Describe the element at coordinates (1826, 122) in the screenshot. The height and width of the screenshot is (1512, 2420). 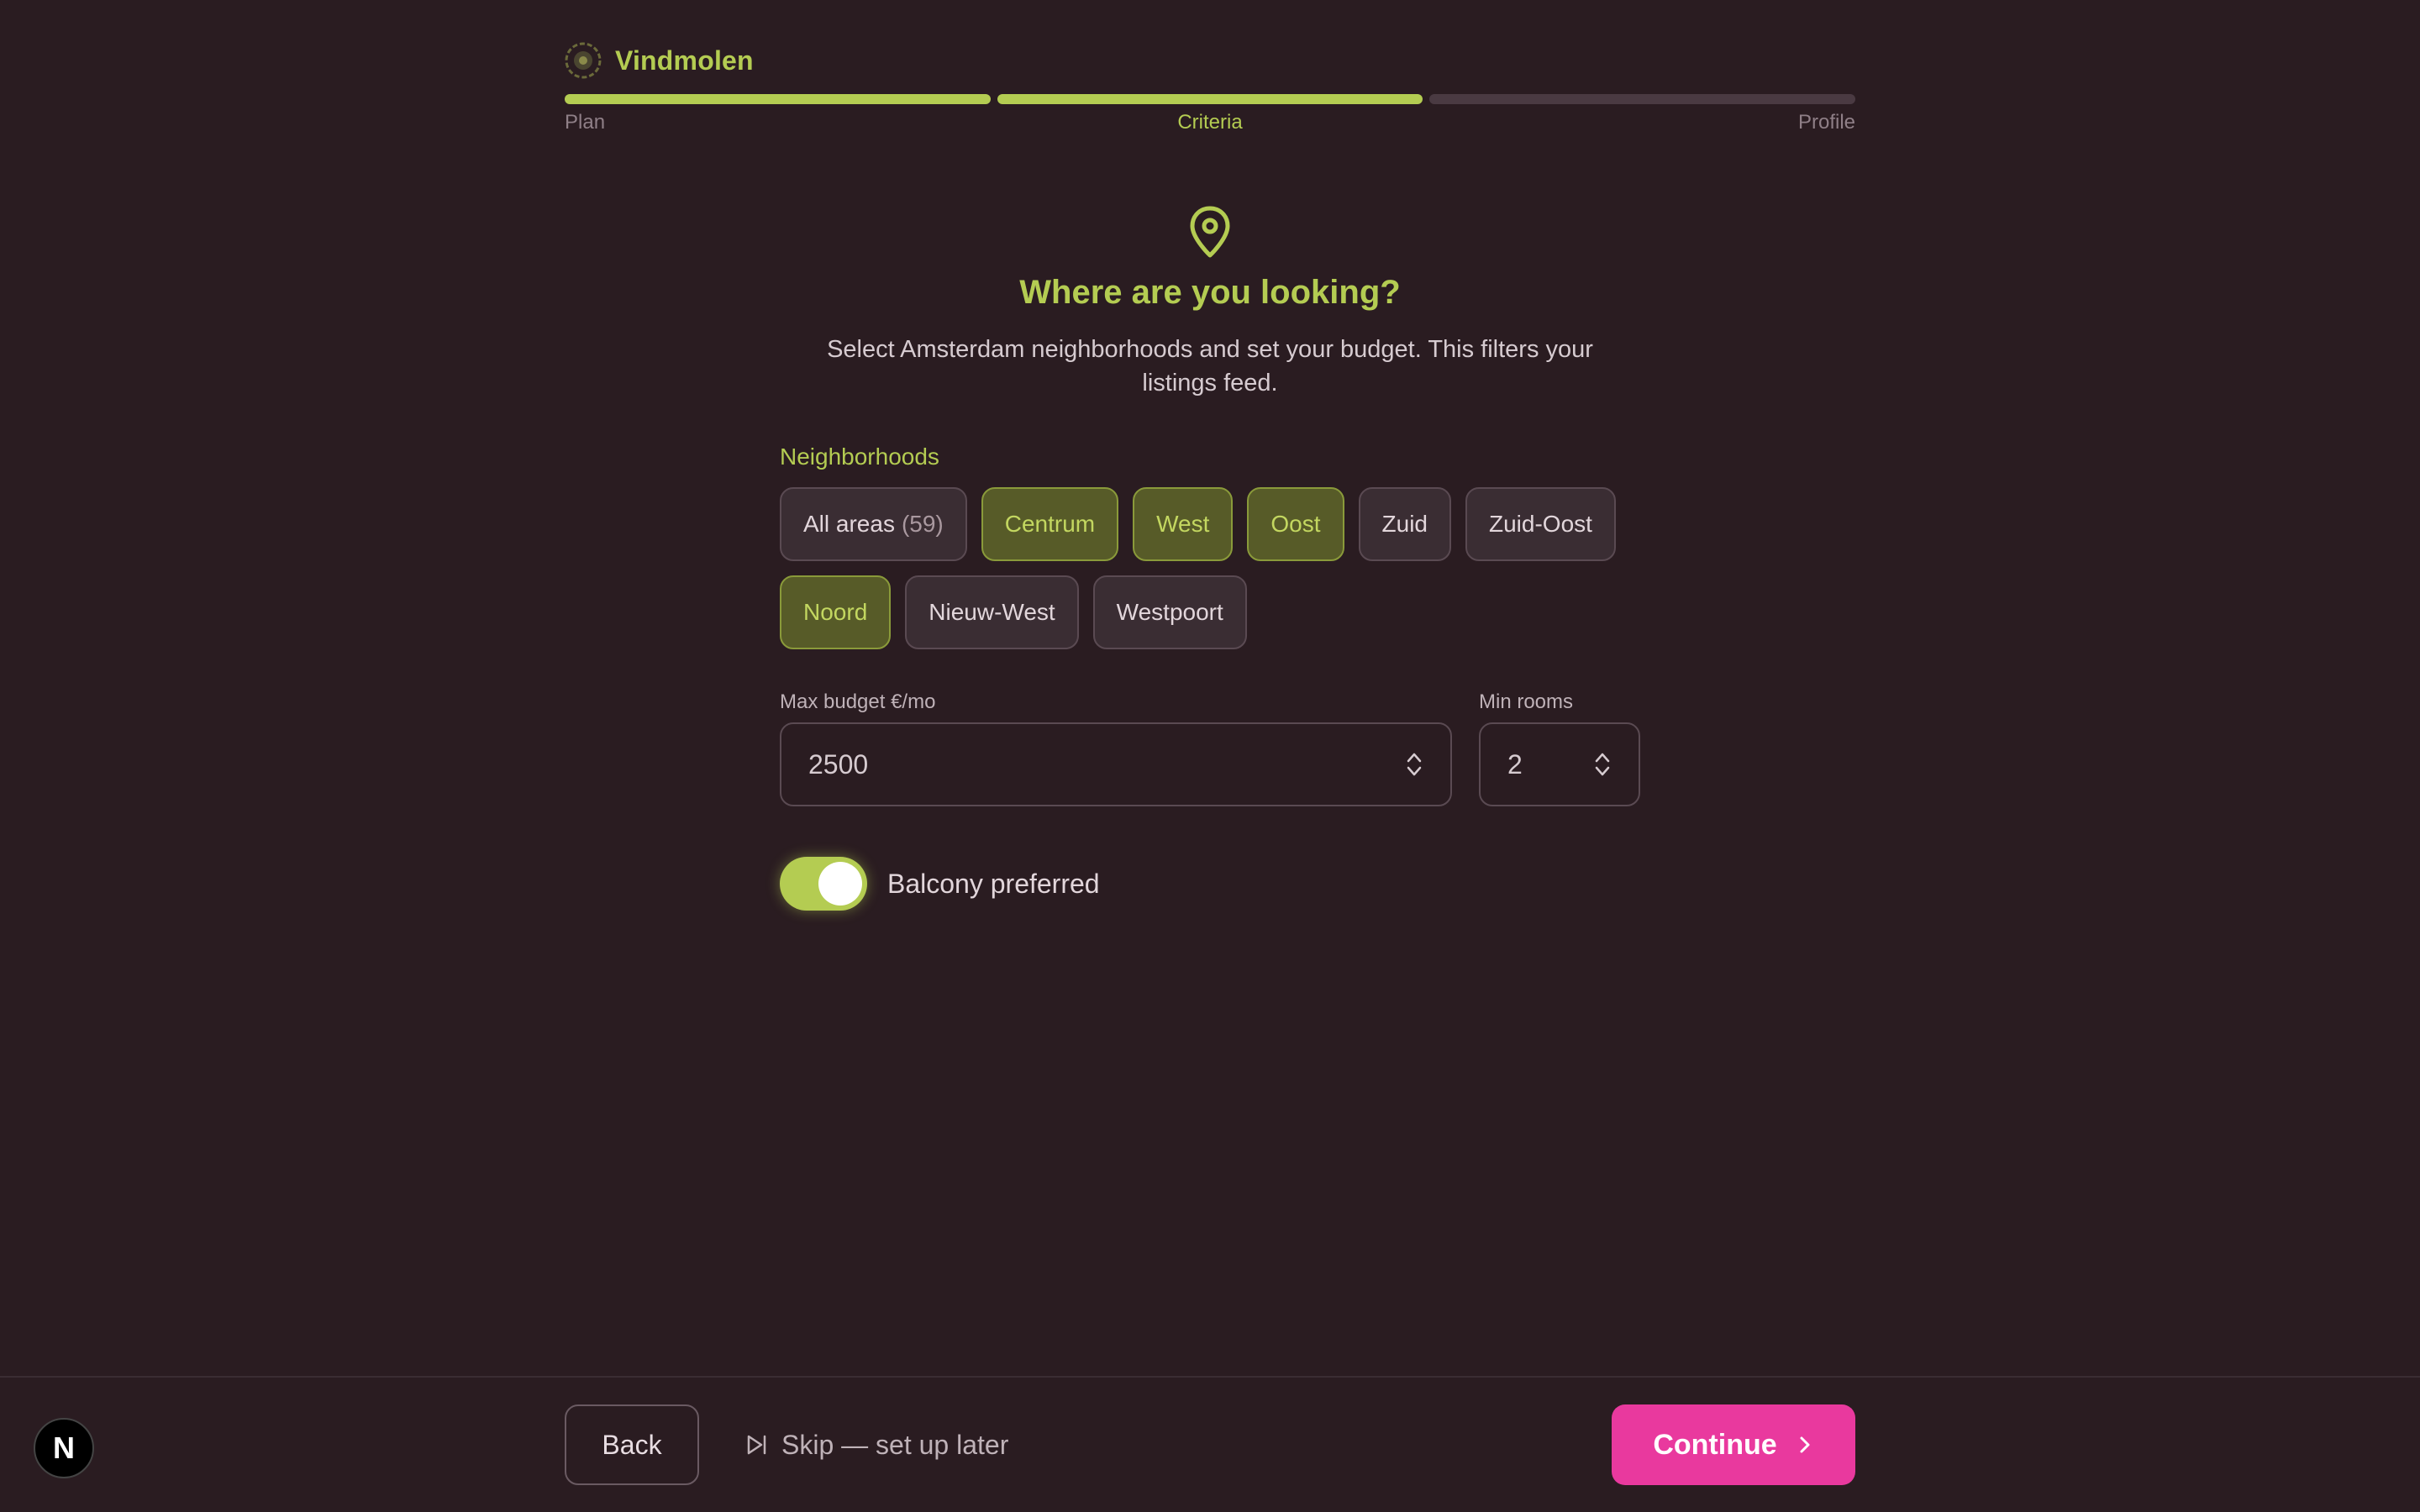
I see `step-label-profile: Profile` at that location.